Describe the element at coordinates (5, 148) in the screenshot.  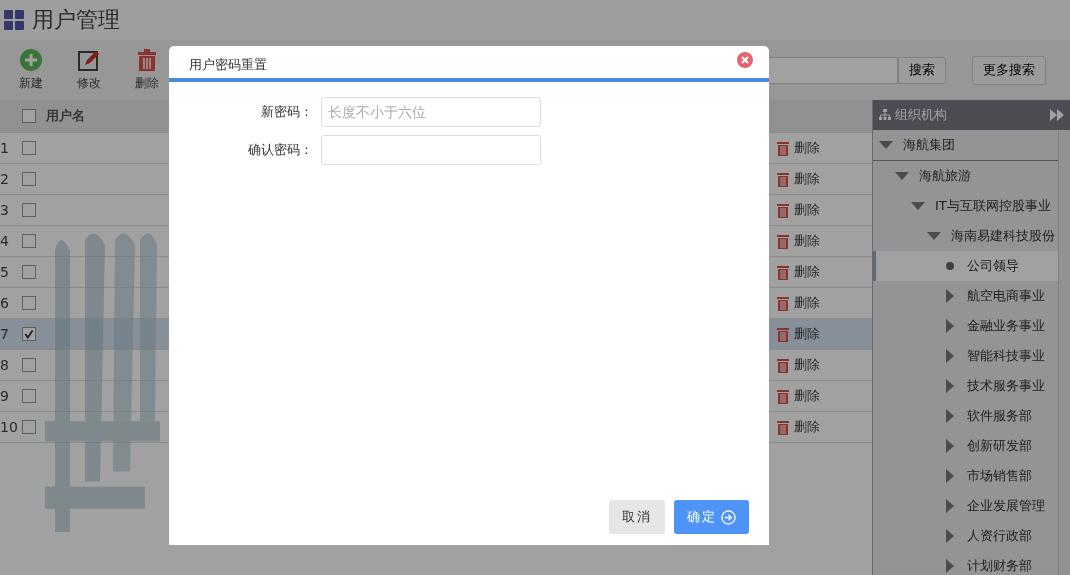
I see `row-number: 1` at that location.